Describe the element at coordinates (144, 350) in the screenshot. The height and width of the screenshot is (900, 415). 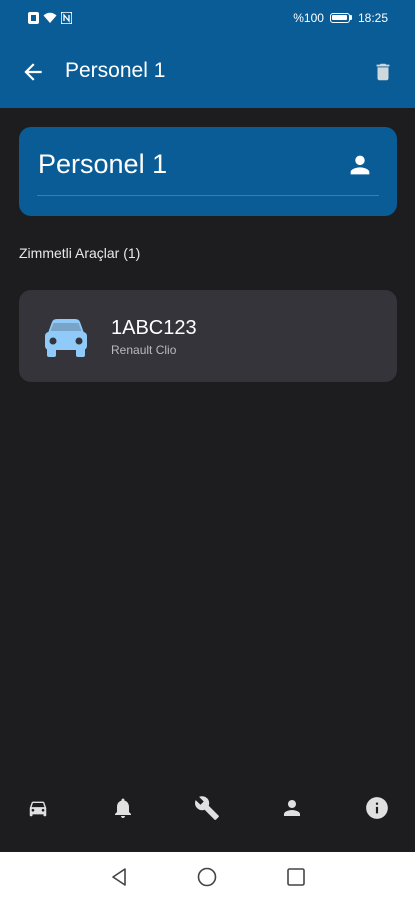
I see `vehicle-model: Renault Clio` at that location.